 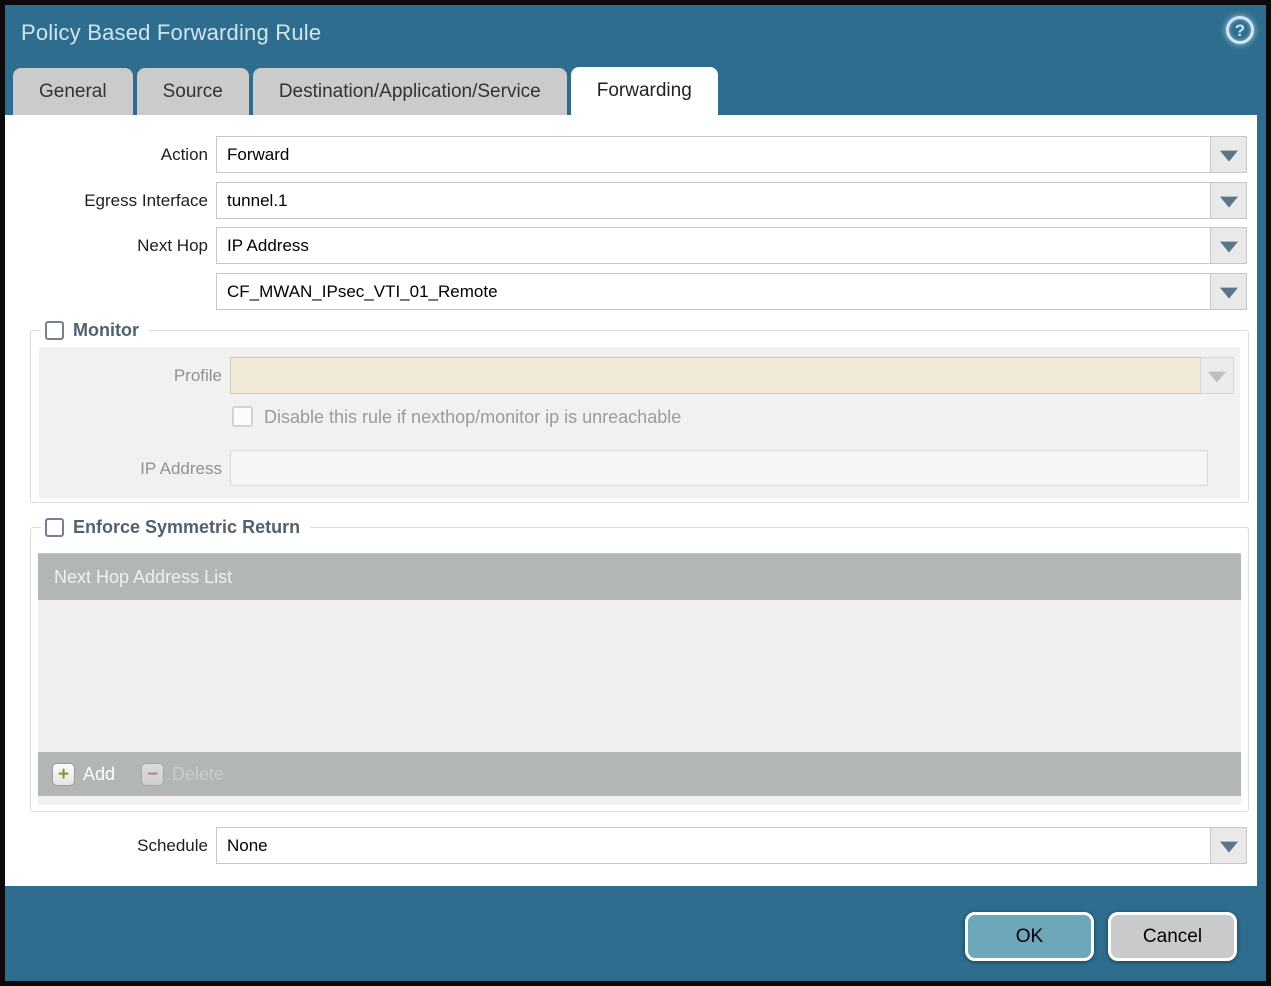 What do you see at coordinates (644, 91) in the screenshot?
I see `tab-forwarding: Forwarding` at bounding box center [644, 91].